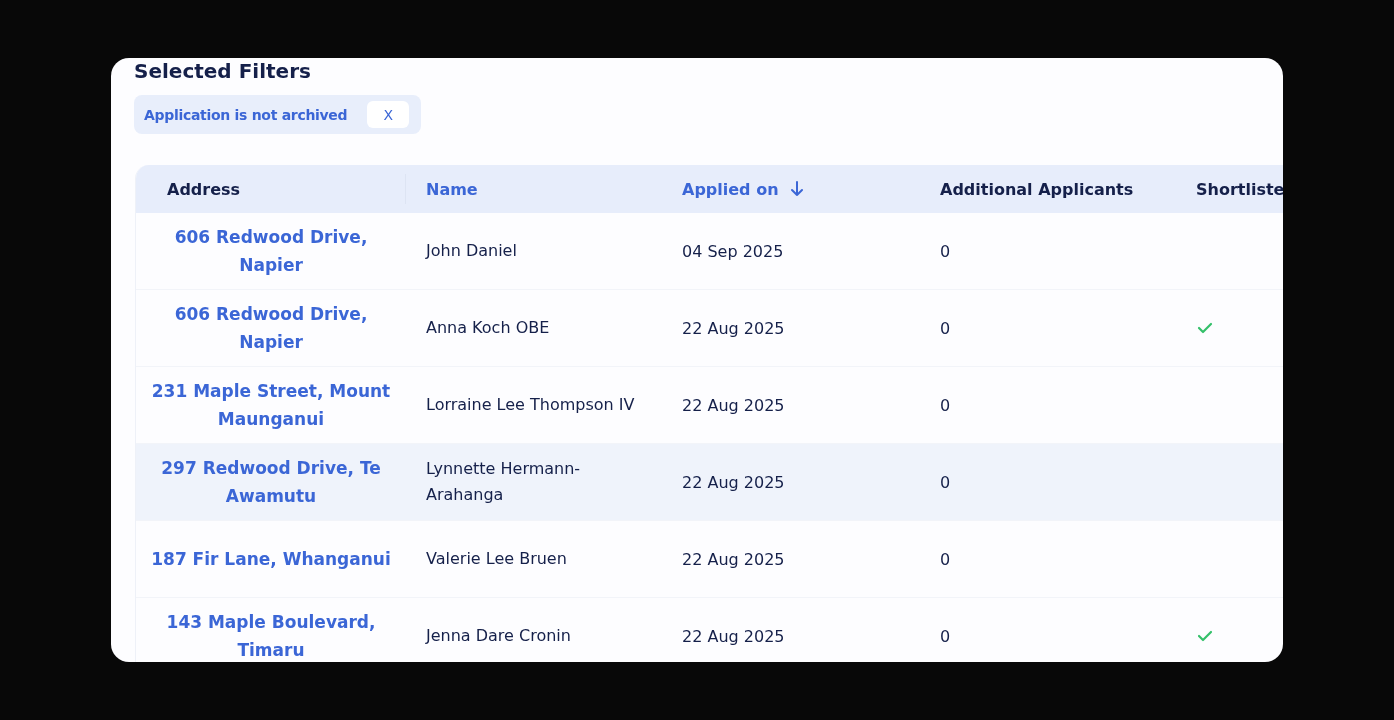  I want to click on address-link: 297 Redwood Drive, Te Awamutu, so click(271, 482).